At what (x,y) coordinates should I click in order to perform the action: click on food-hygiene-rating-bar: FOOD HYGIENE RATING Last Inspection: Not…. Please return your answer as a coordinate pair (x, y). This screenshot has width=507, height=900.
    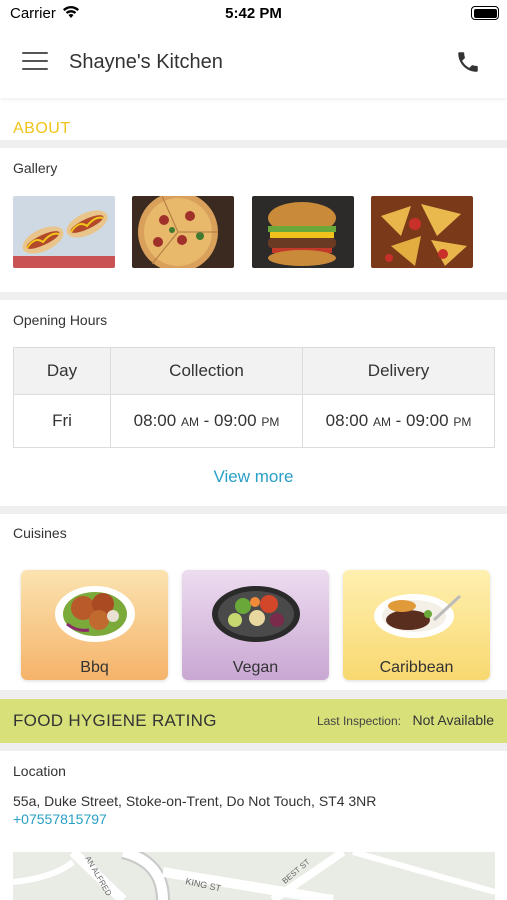
    Looking at the image, I should click on (253, 721).